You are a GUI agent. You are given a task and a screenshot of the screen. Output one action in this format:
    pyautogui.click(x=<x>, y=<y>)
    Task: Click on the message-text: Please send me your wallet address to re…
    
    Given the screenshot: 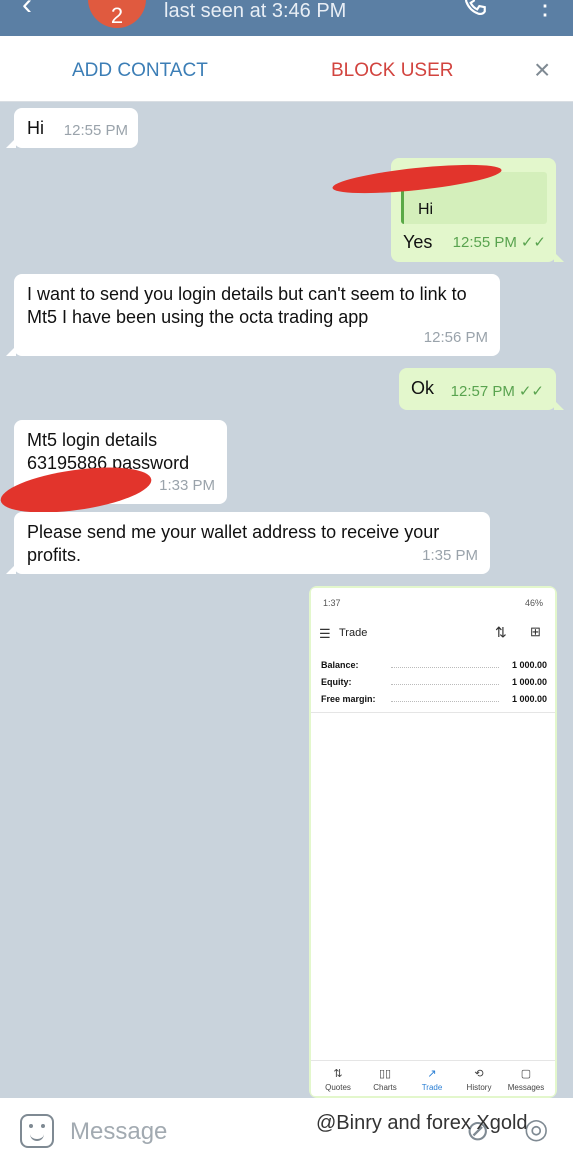 What is the action you would take?
    pyautogui.click(x=233, y=543)
    